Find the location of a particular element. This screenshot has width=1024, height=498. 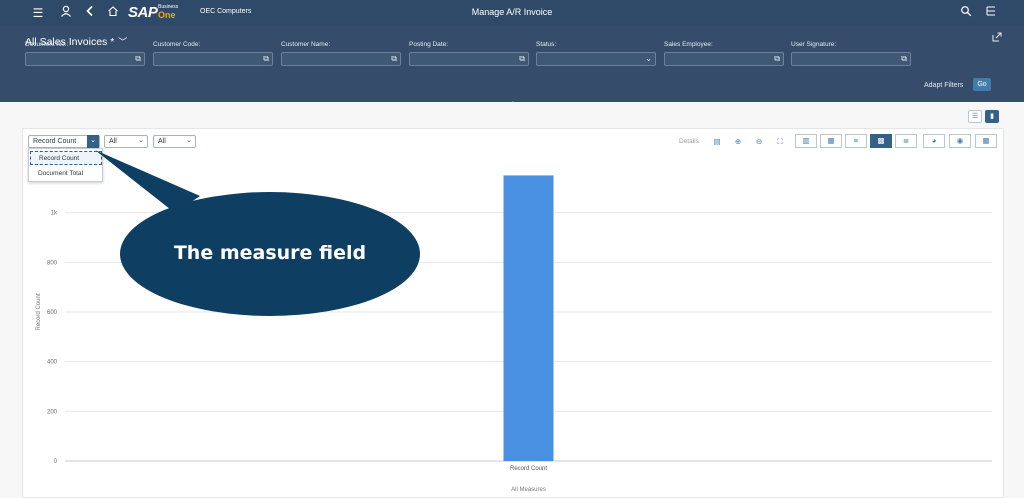

filter-customer-code: Customer Code: ⧉ is located at coordinates (213, 53).